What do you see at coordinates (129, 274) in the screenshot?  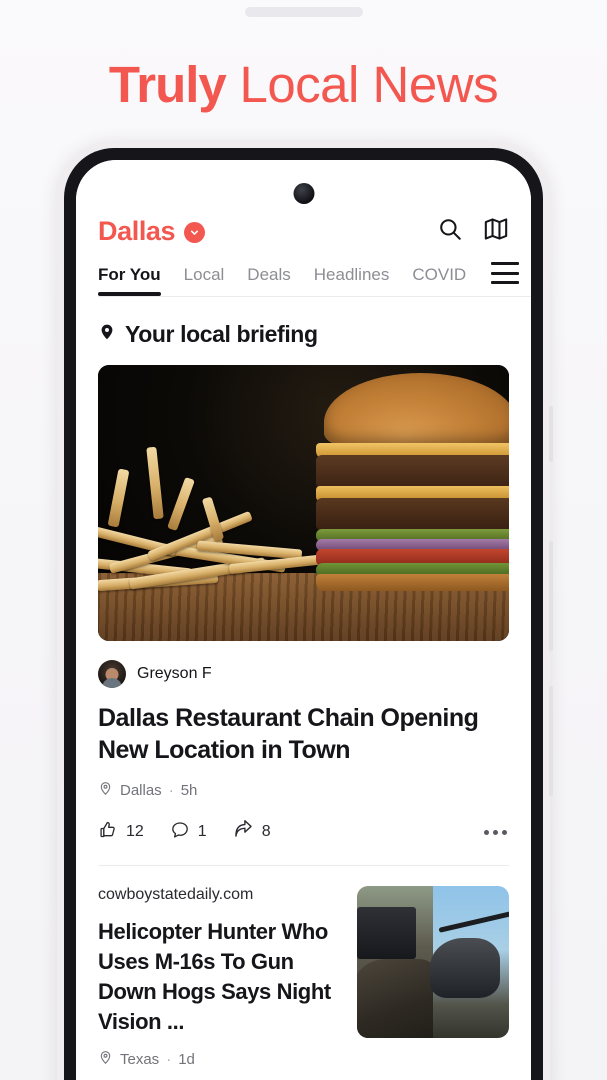 I see `tab-for-you-label: For You` at bounding box center [129, 274].